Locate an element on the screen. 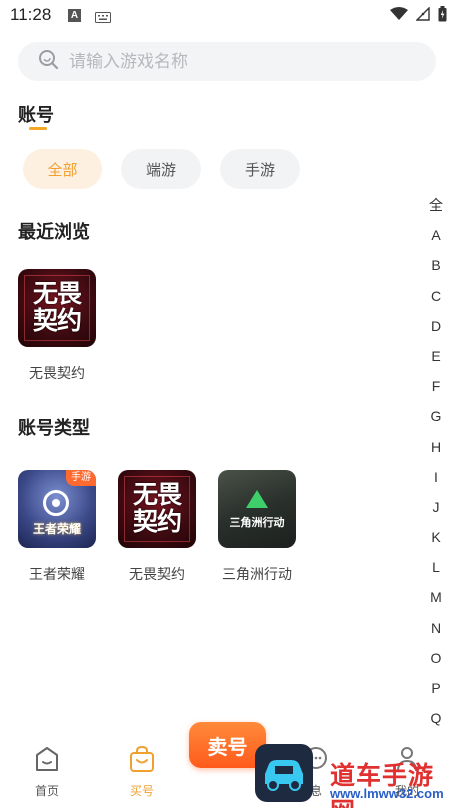 The image size is (455, 808). index-letter: A is located at coordinates (436, 241).